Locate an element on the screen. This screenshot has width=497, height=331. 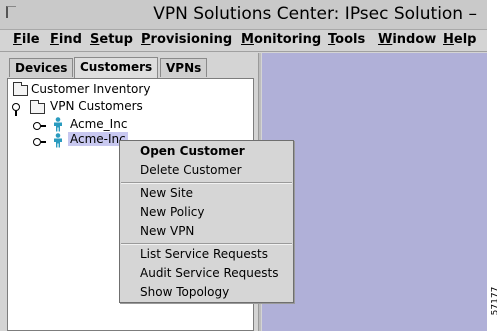
menu-monitoring: Monitoring is located at coordinates (281, 39).